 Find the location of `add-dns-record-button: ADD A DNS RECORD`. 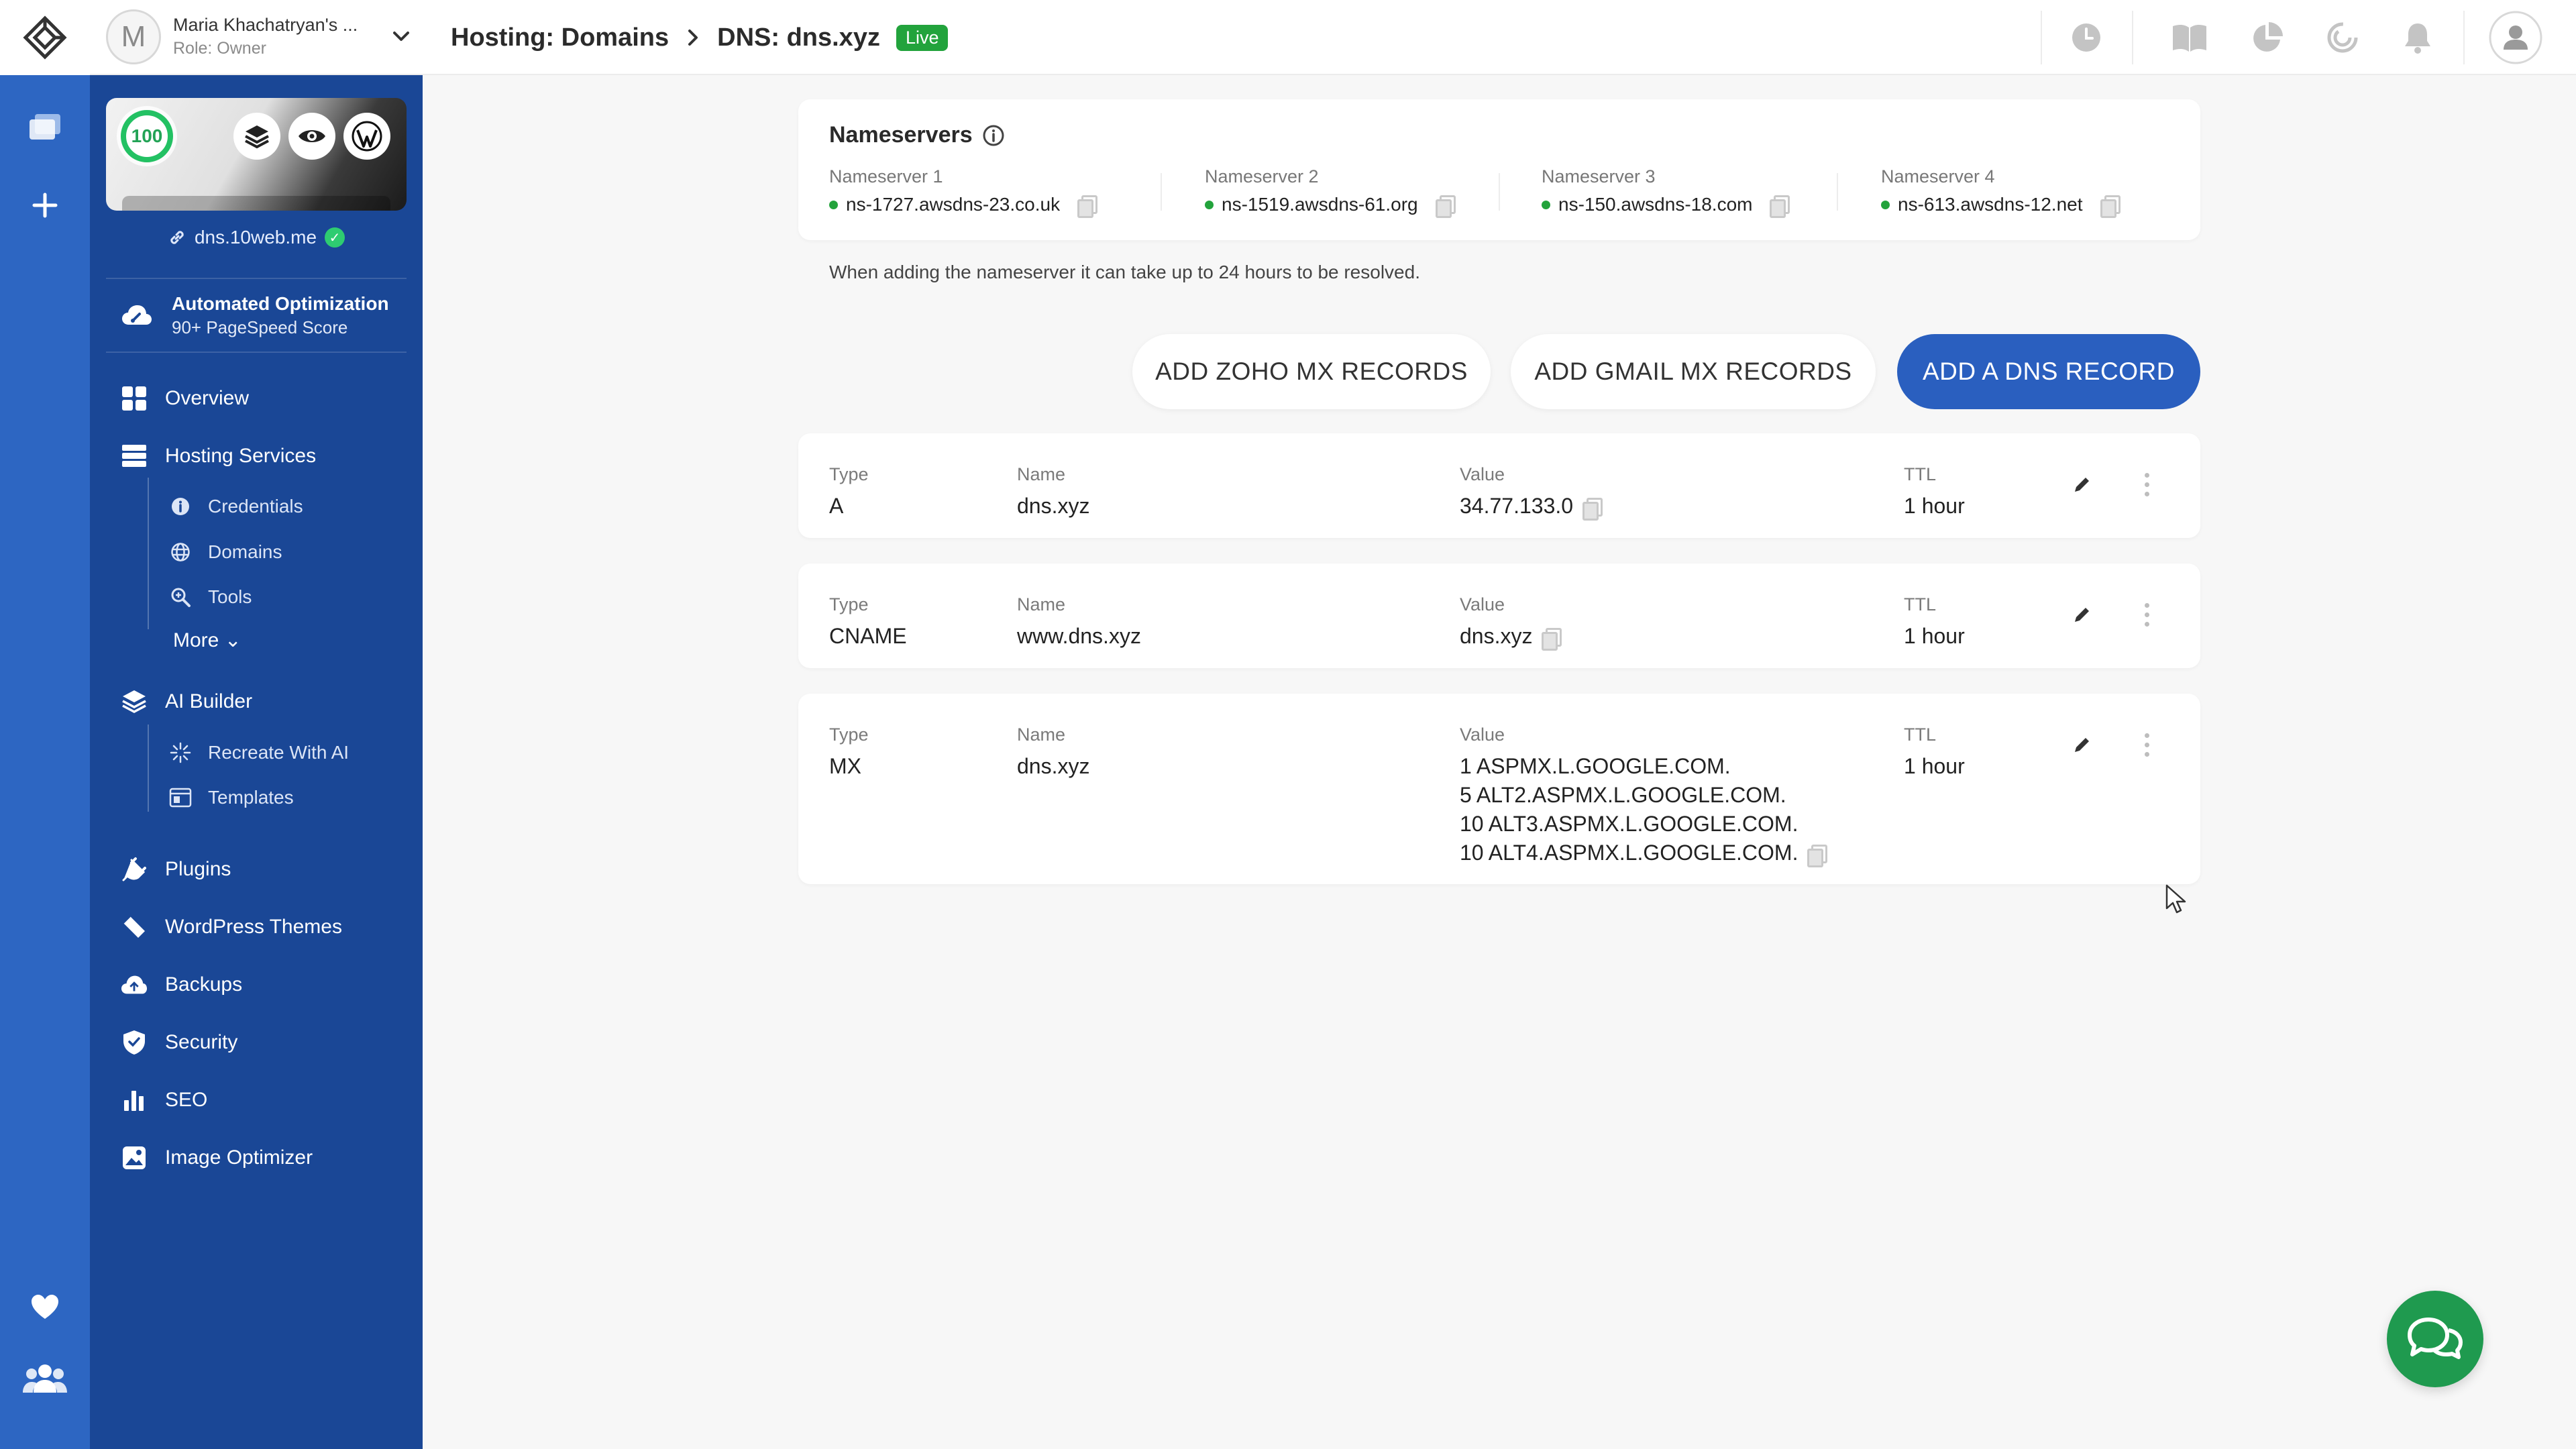

add-dns-record-button: ADD A DNS RECORD is located at coordinates (2048, 371).